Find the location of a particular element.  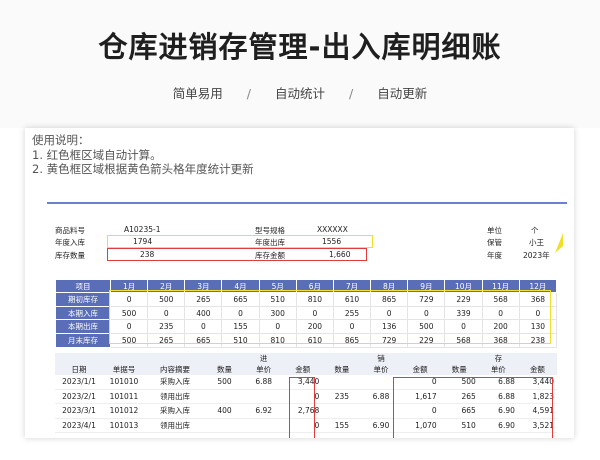

row-label: 本期出库 is located at coordinates (83, 327).